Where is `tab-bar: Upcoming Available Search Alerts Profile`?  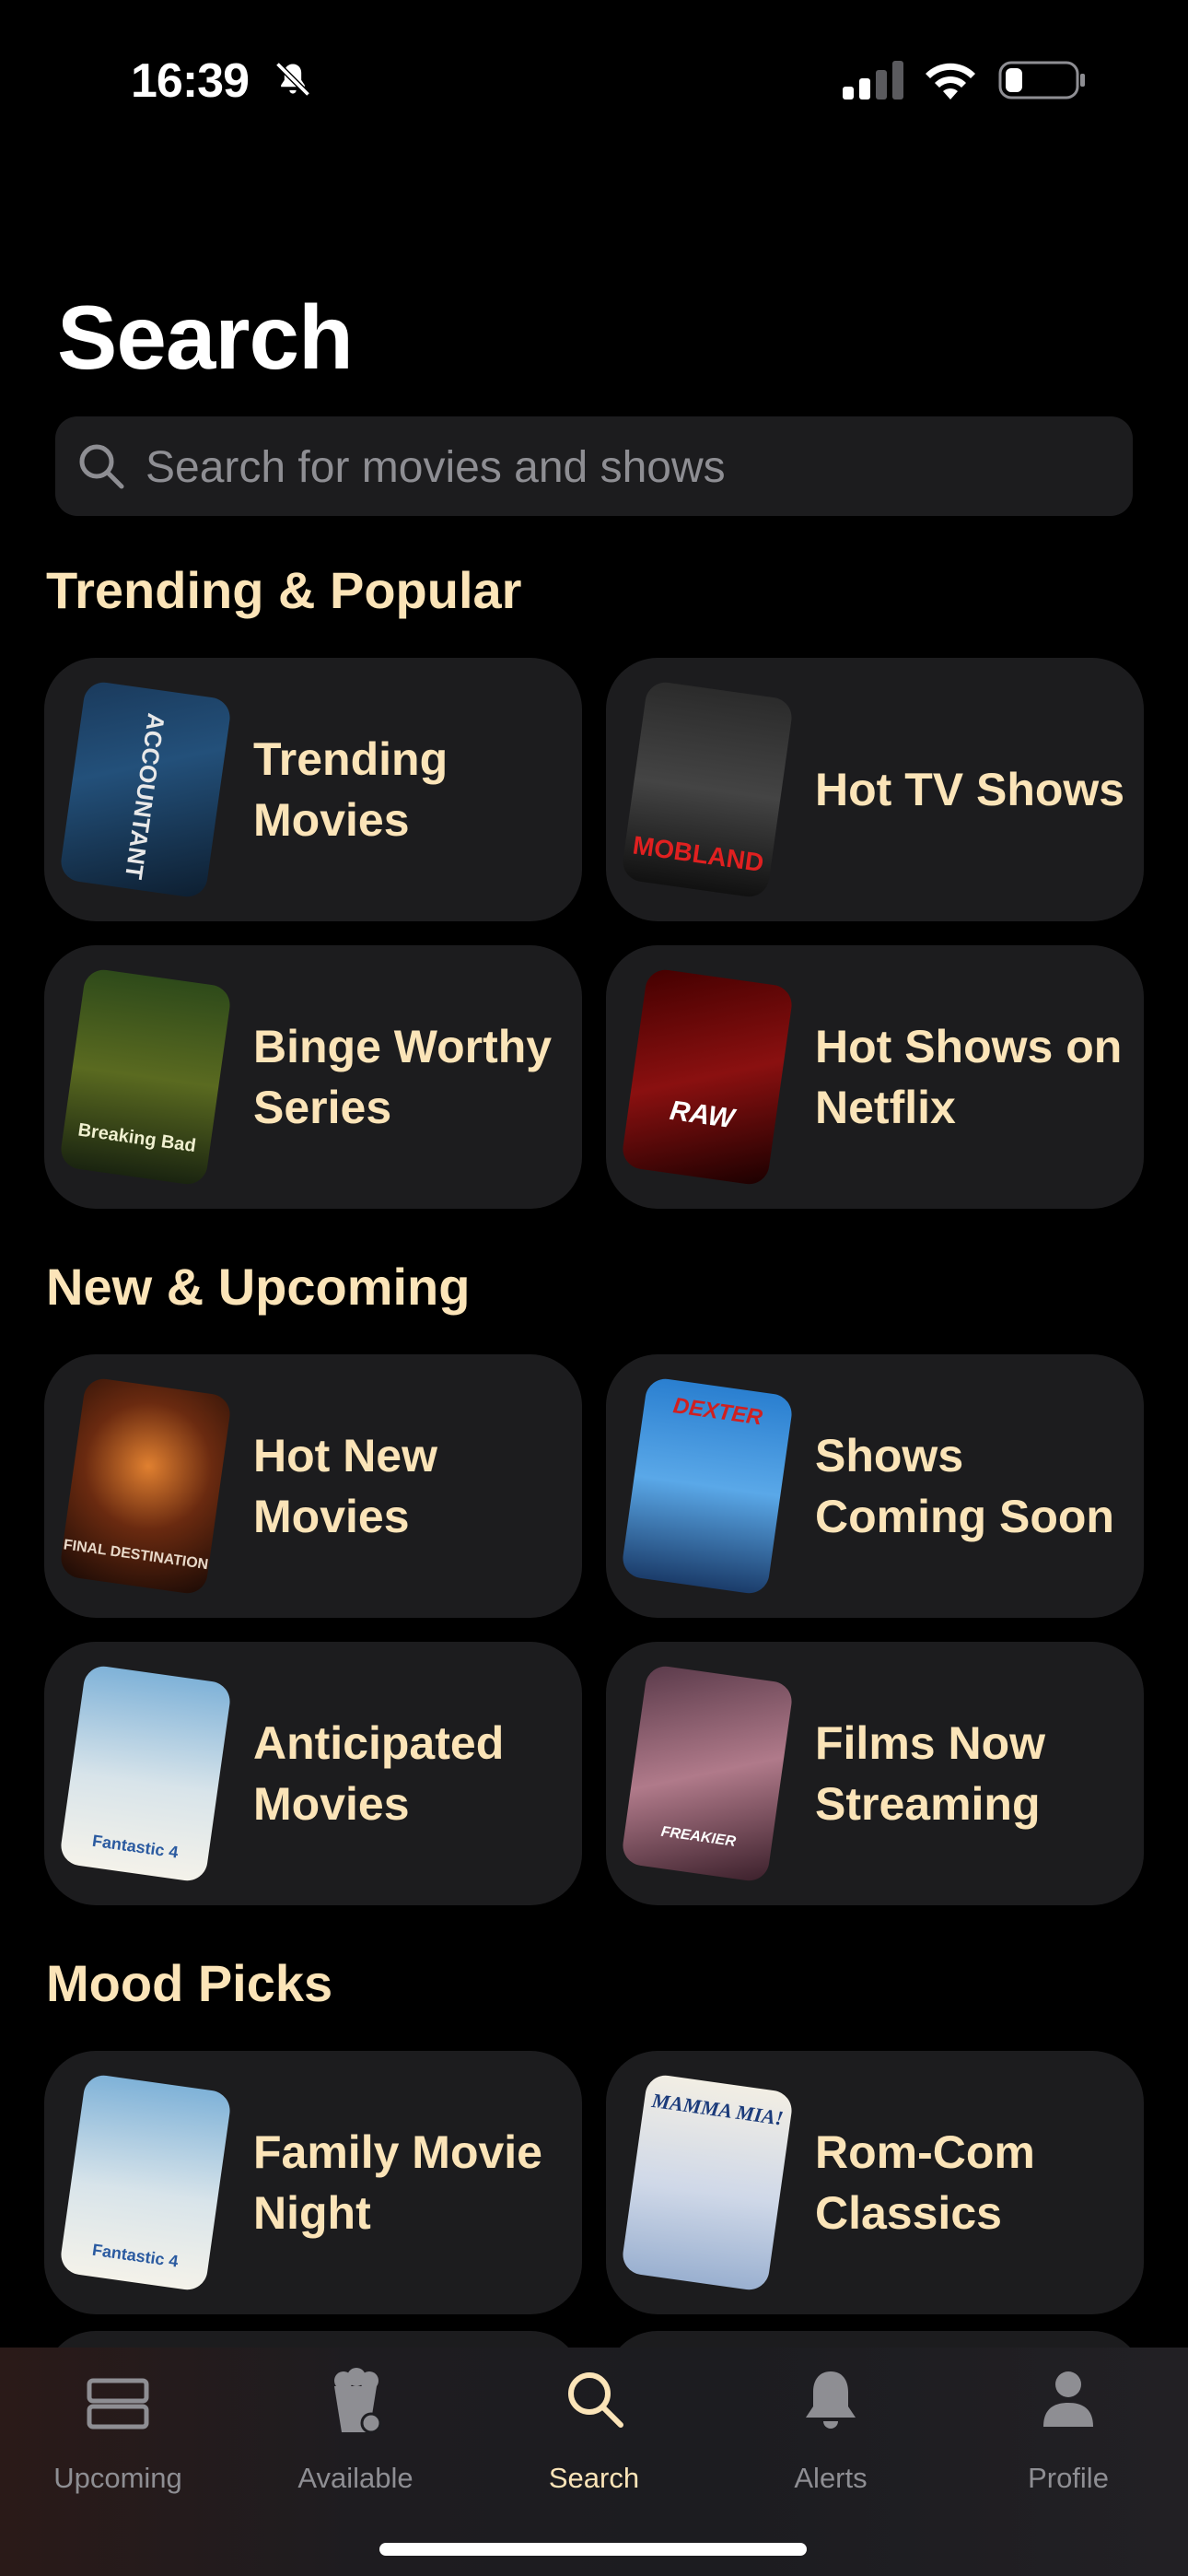
tab-bar: Upcoming Available Search Alerts Profile is located at coordinates (594, 2462).